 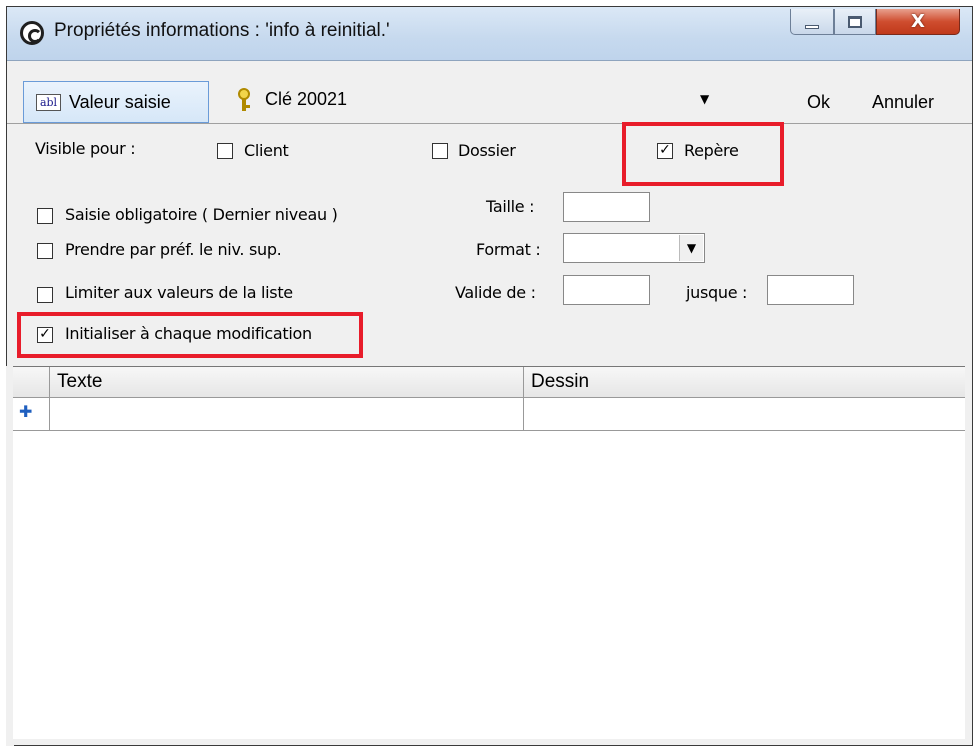 What do you see at coordinates (32, 33) in the screenshot?
I see `app-icon` at bounding box center [32, 33].